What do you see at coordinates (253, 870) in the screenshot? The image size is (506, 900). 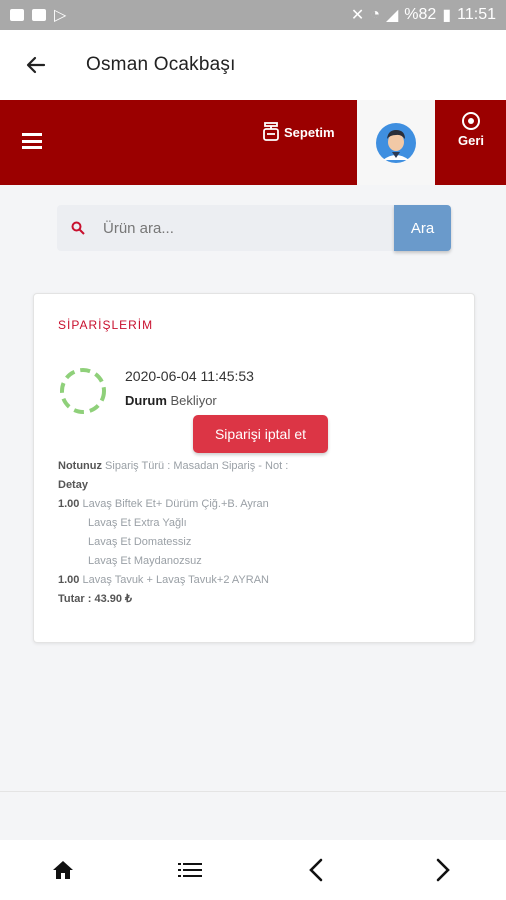 I see `bottom-nav` at bounding box center [253, 870].